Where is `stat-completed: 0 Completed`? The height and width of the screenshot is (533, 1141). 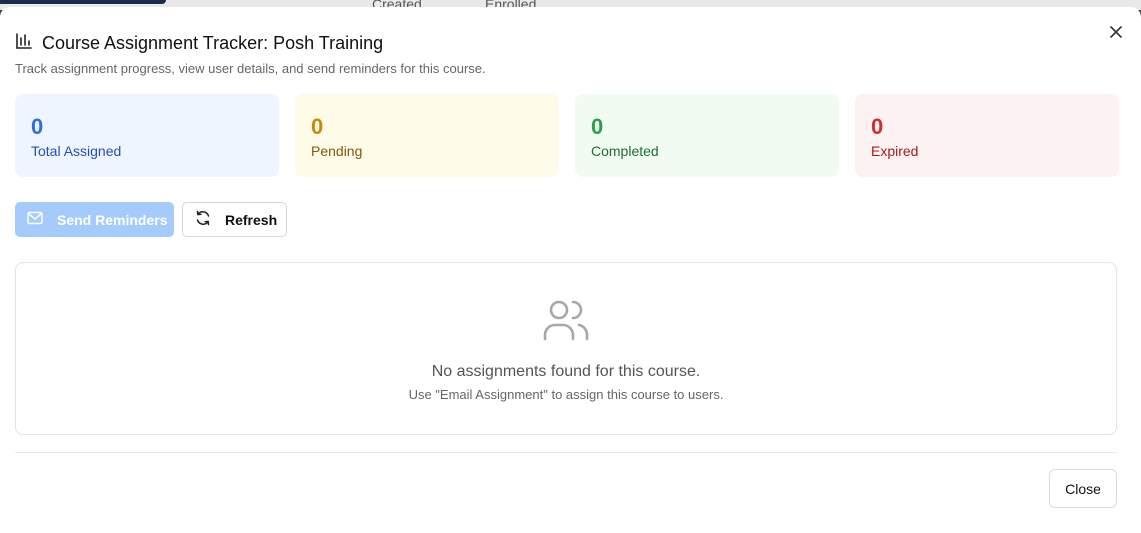
stat-completed: 0 Completed is located at coordinates (707, 135).